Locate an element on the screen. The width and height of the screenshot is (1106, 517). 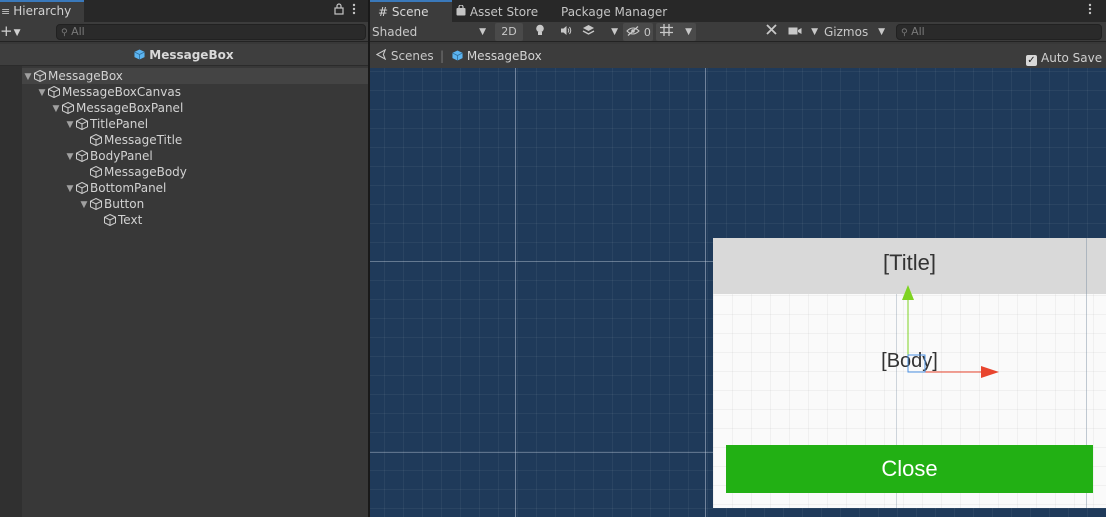
hierarchy-item-label: MessageBox is located at coordinates (85, 76).